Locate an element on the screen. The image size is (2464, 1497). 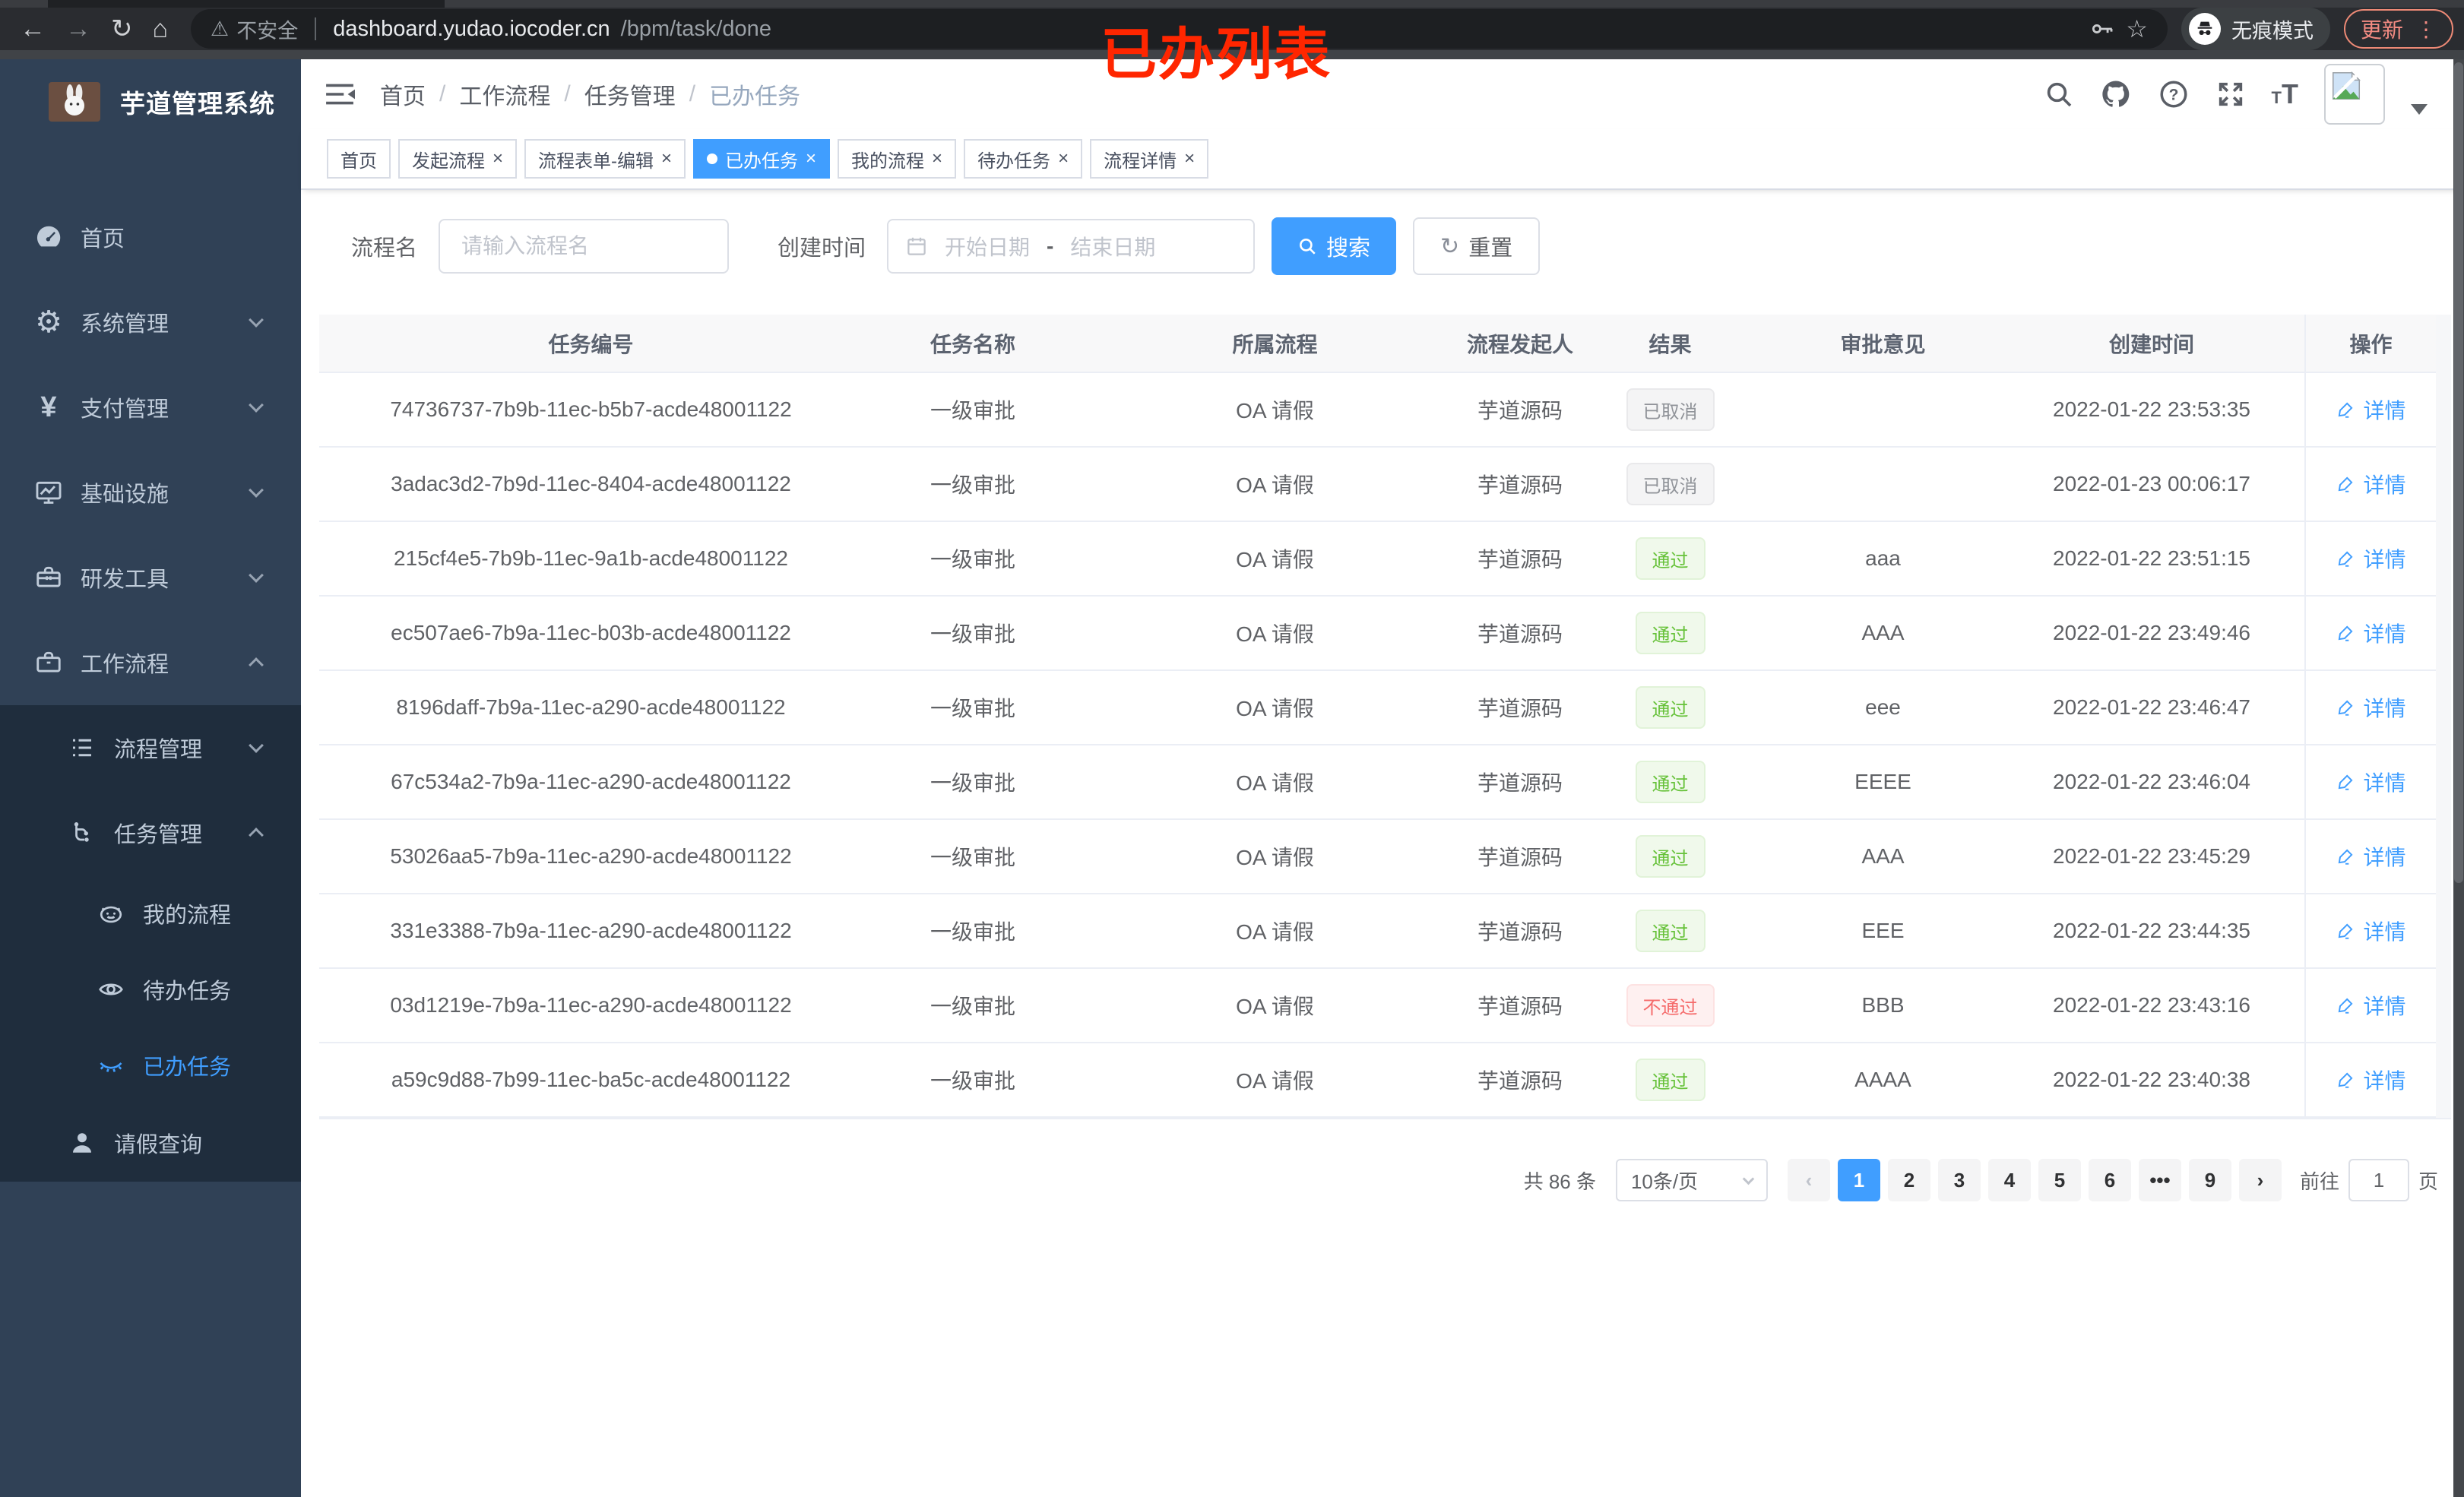
sidebar-item-devtools: 研发工具 is located at coordinates (150, 577).